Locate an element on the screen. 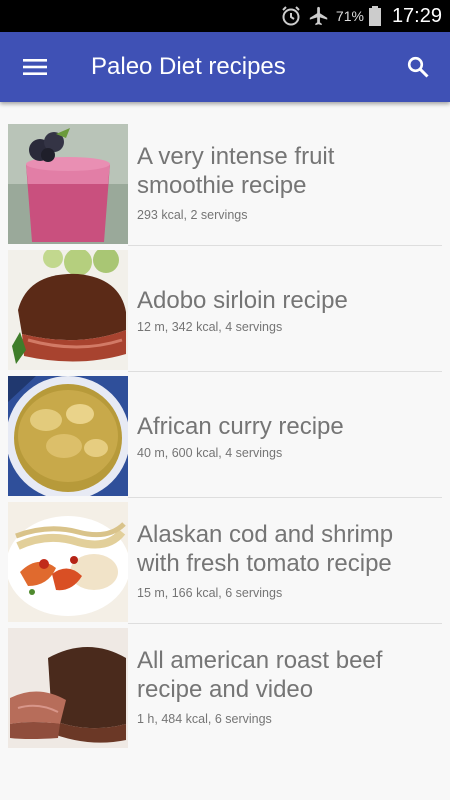 The width and height of the screenshot is (450, 800). recipe-title: All american roast beef recipe and video is located at coordinates (260, 675).